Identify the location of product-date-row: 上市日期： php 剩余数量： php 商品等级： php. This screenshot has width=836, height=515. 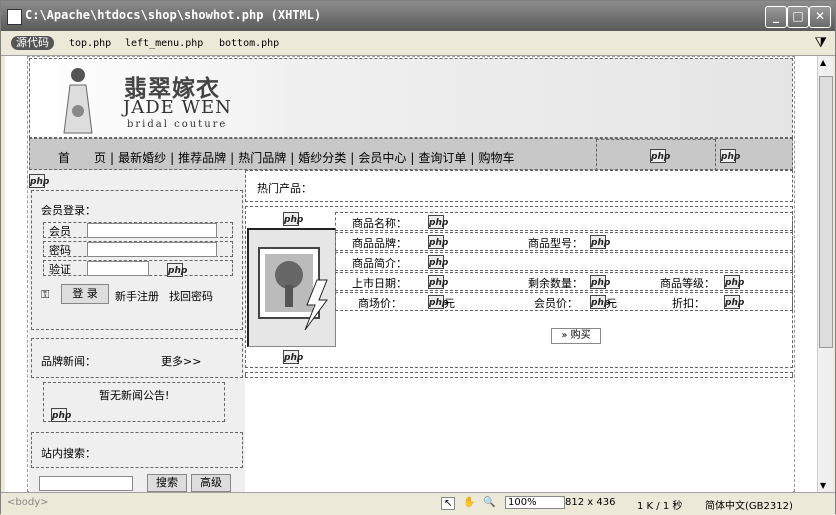
(564, 281).